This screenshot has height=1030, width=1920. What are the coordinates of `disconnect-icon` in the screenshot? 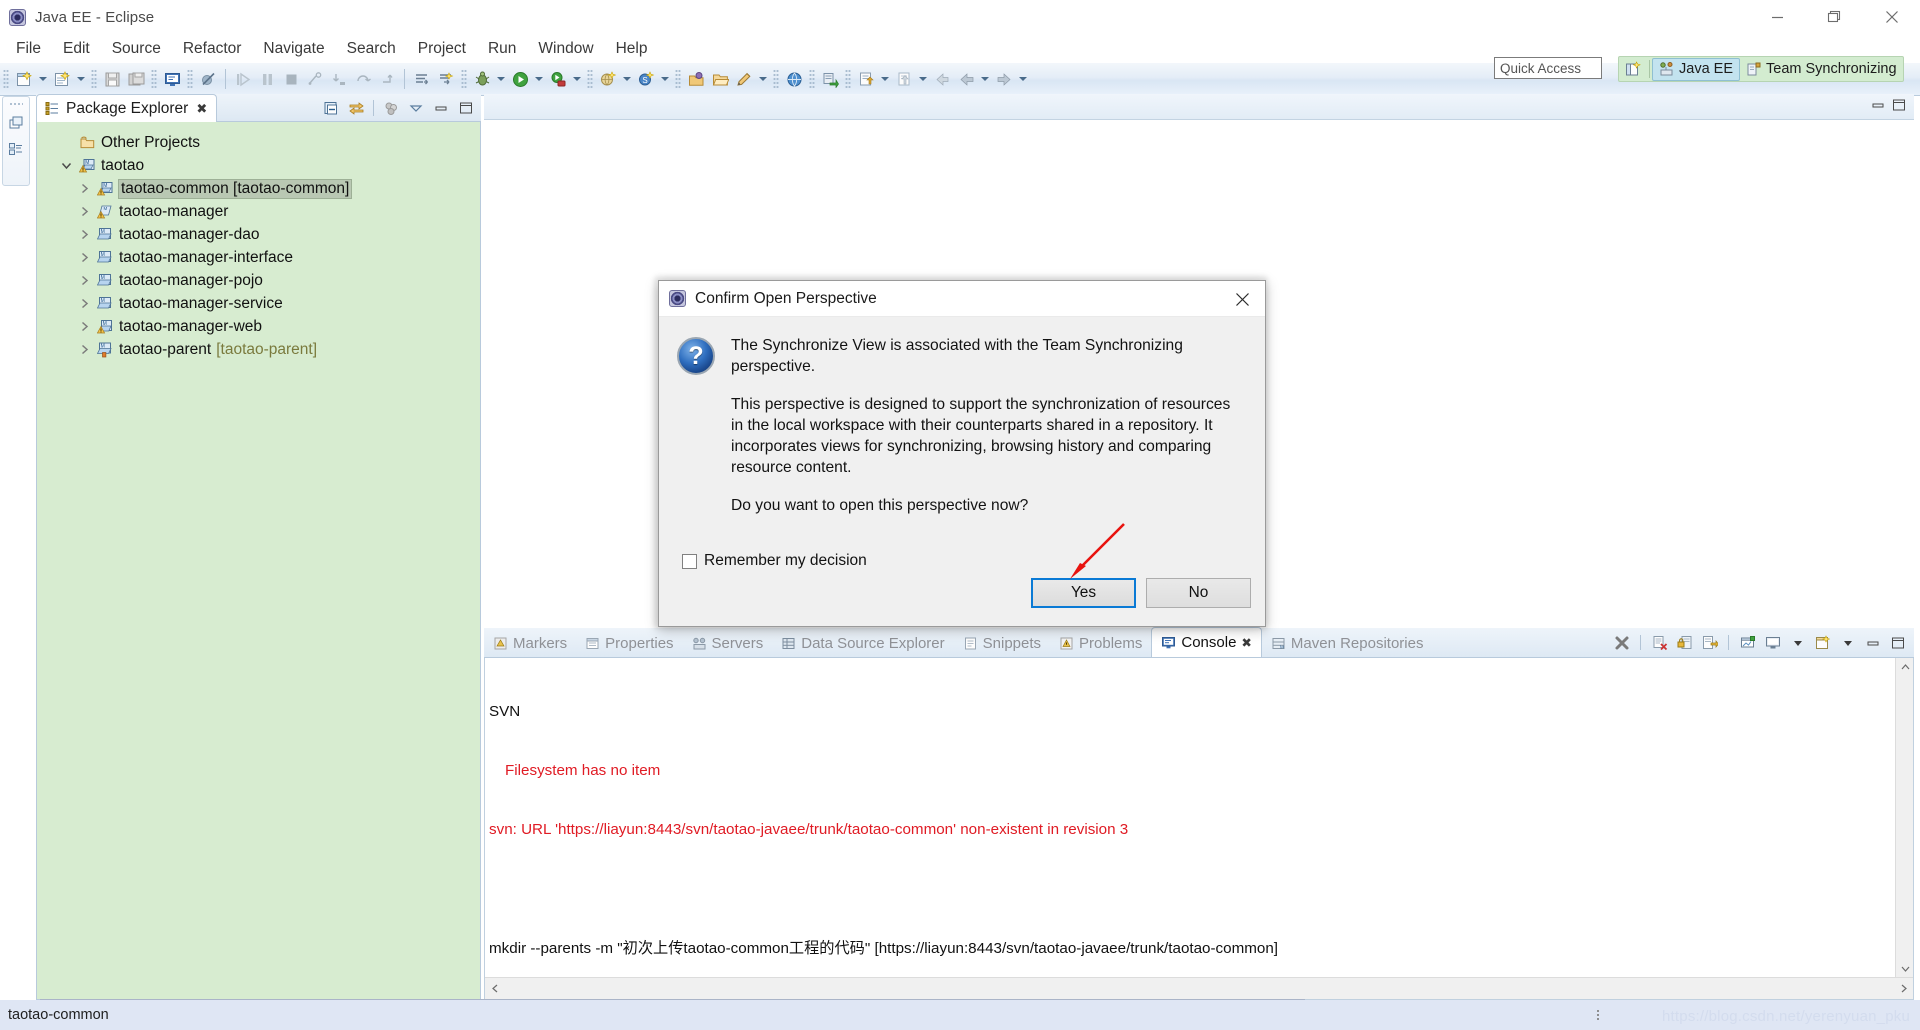 It's located at (315, 79).